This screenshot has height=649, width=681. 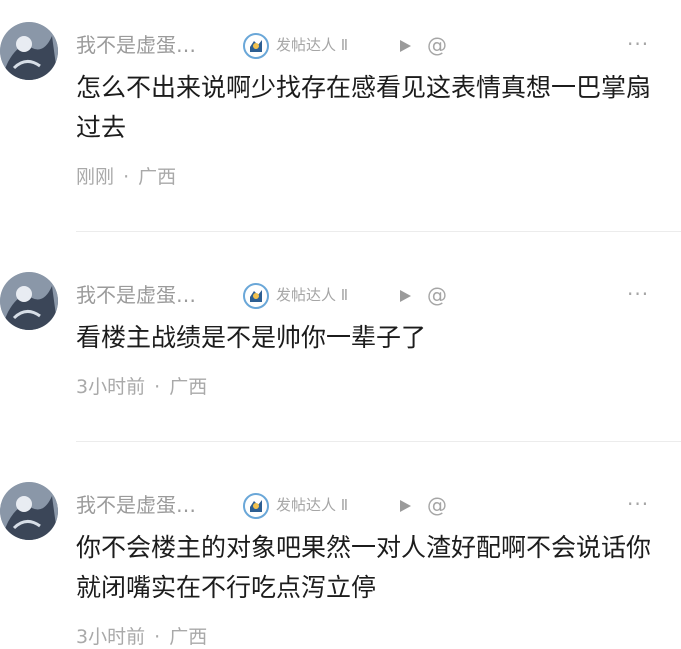 What do you see at coordinates (251, 337) in the screenshot?
I see `comment-content: 看楼主战绩是不是帅你一辈子了` at bounding box center [251, 337].